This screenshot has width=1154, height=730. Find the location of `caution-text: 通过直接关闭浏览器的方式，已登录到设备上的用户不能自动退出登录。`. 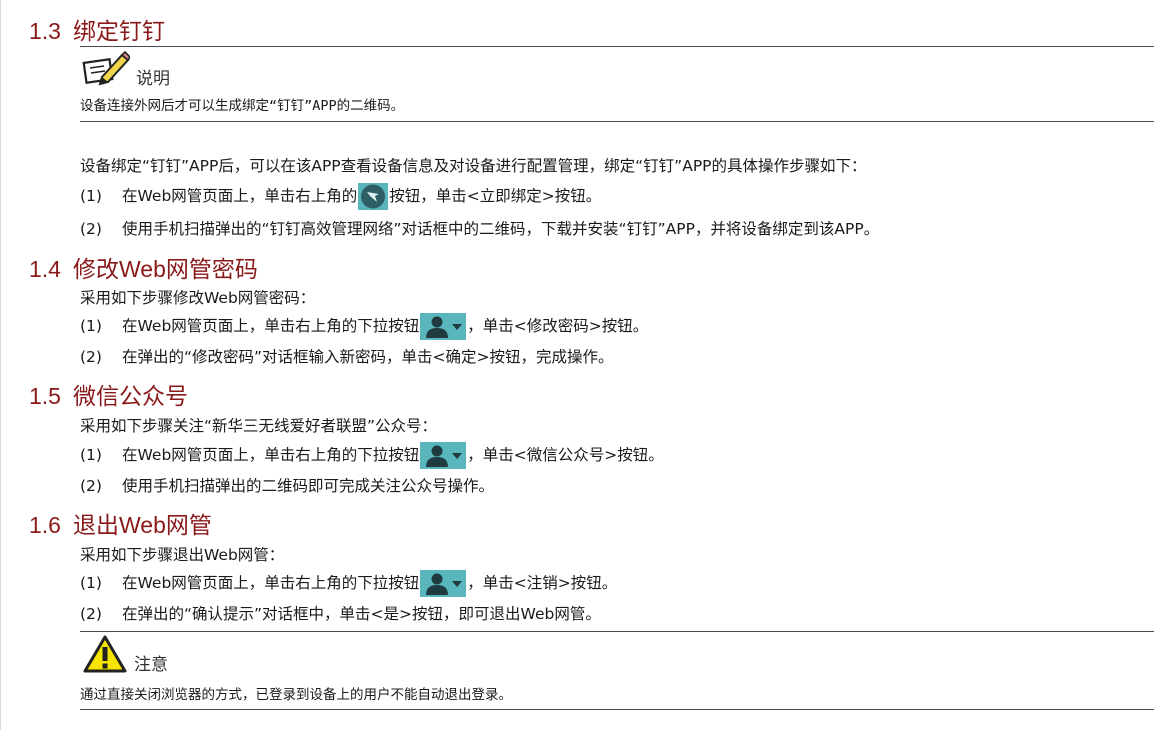

caution-text: 通过直接关闭浏览器的方式，已登录到设备上的用户不能自动退出登录。 is located at coordinates (296, 695).